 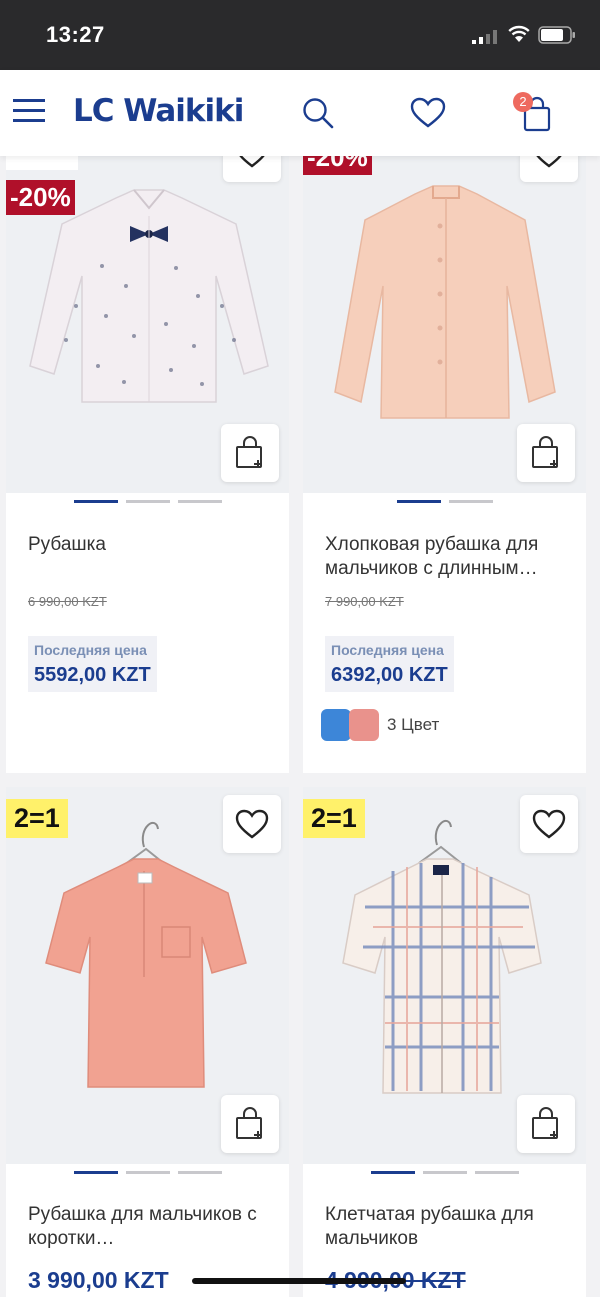 I want to click on current-price: 5592,00 KZT, so click(x=92, y=675).